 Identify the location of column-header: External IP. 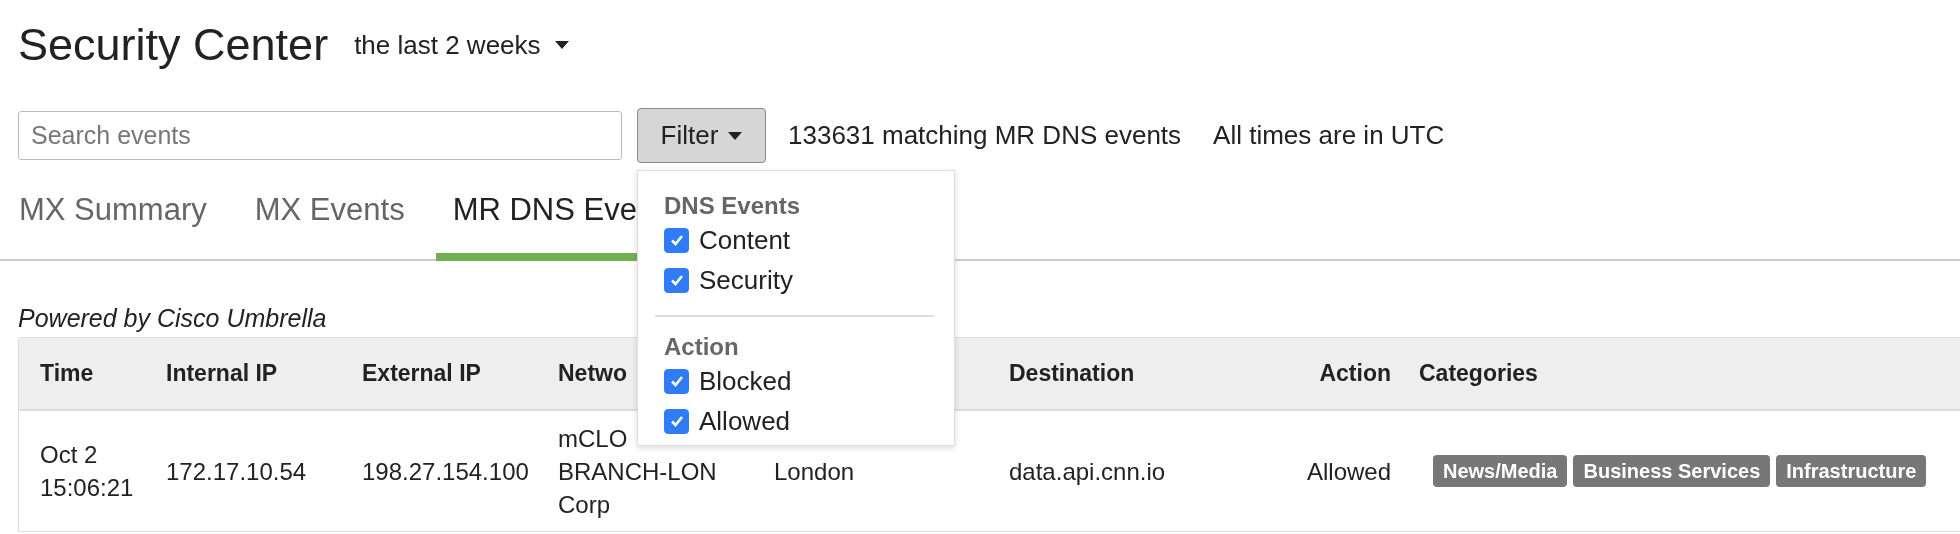
(460, 373).